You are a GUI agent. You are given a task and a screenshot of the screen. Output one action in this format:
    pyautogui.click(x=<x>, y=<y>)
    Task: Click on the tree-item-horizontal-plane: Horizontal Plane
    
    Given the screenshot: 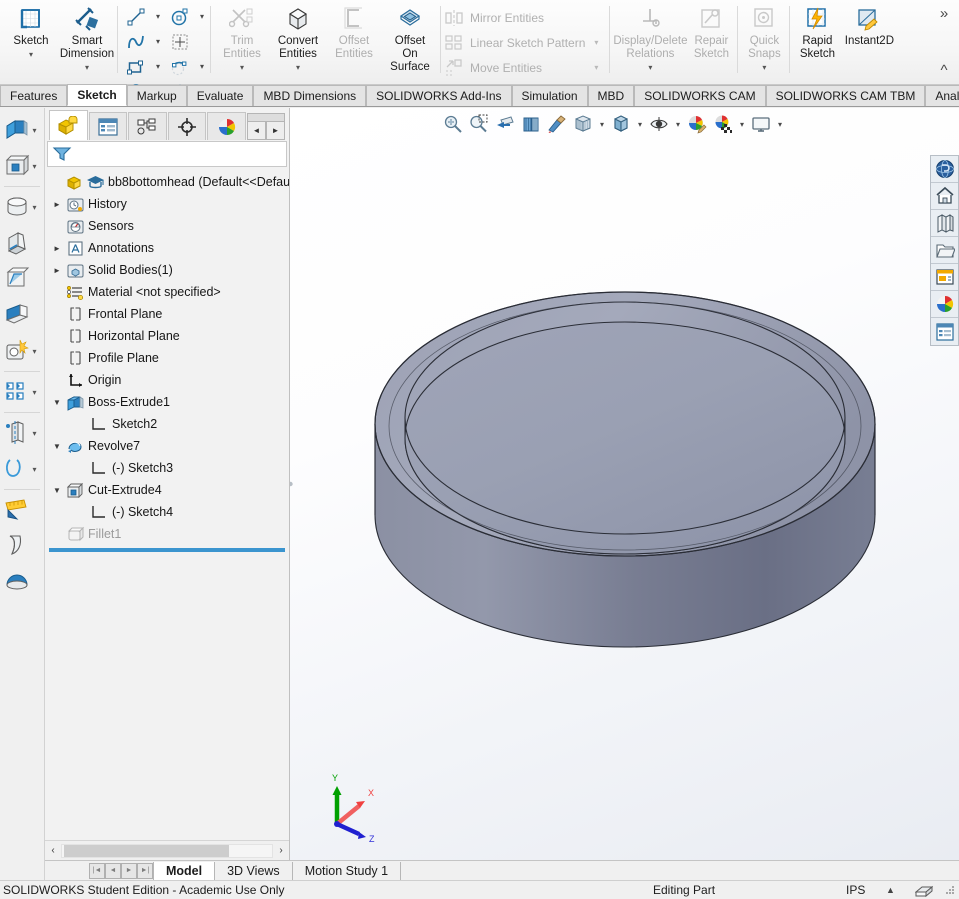 What is the action you would take?
    pyautogui.click(x=167, y=336)
    